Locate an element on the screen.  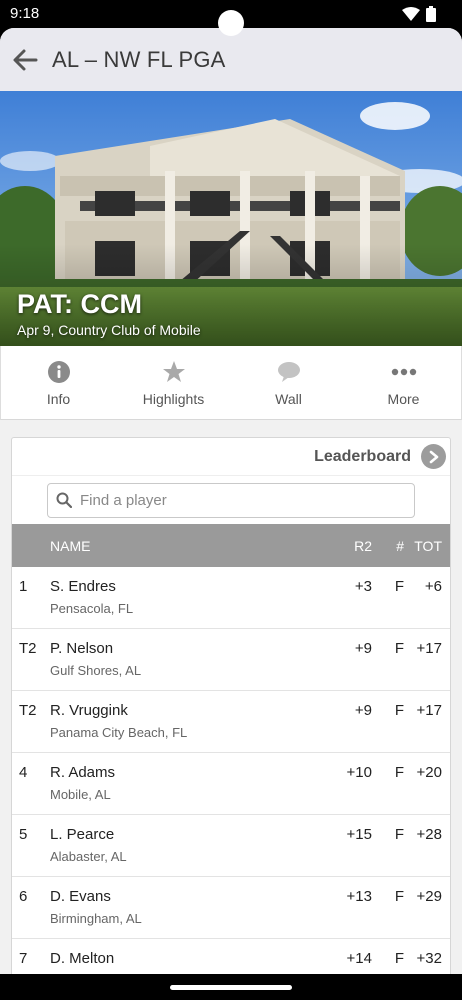
player-round-score: +10 is located at coordinates (359, 772).